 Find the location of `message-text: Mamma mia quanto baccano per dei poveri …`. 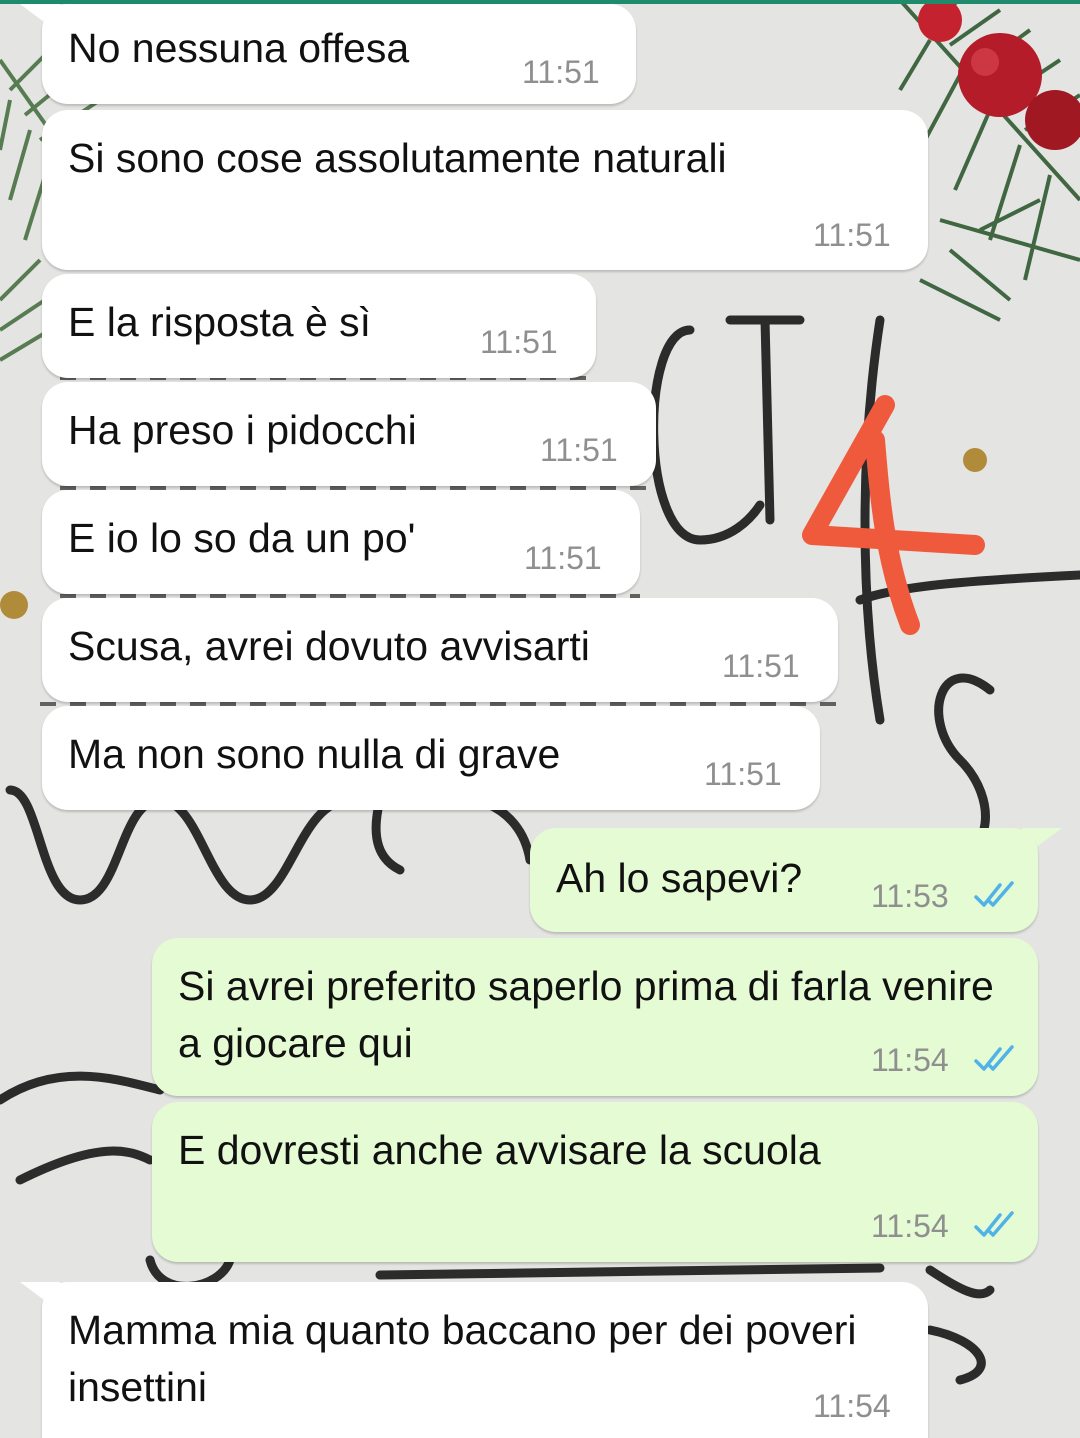

message-text: Mamma mia quanto baccano per dei poveri … is located at coordinates (462, 1358).